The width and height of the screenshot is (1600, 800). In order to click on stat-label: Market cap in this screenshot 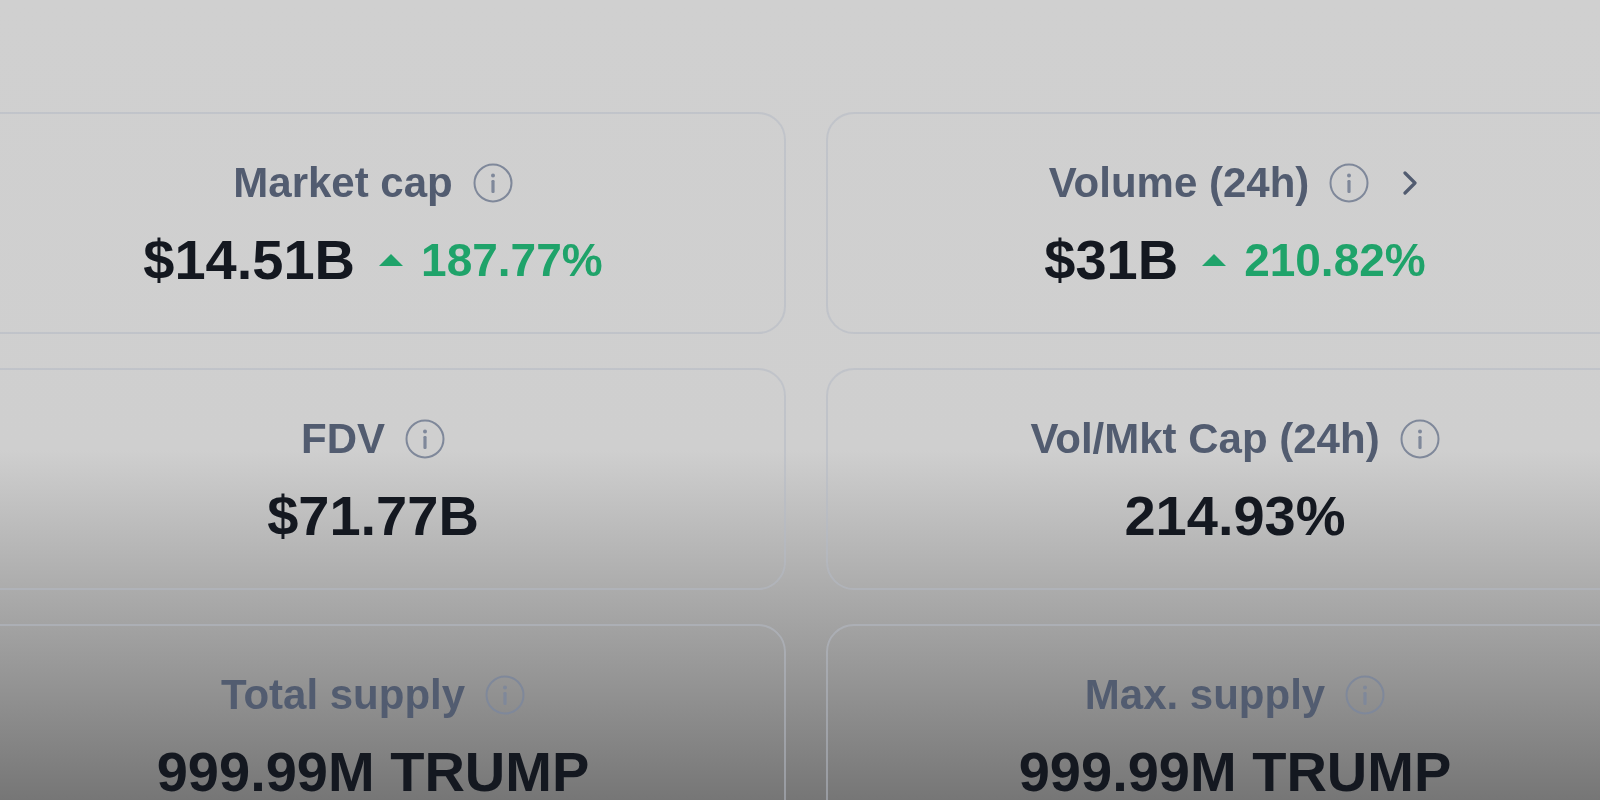, I will do `click(343, 183)`.